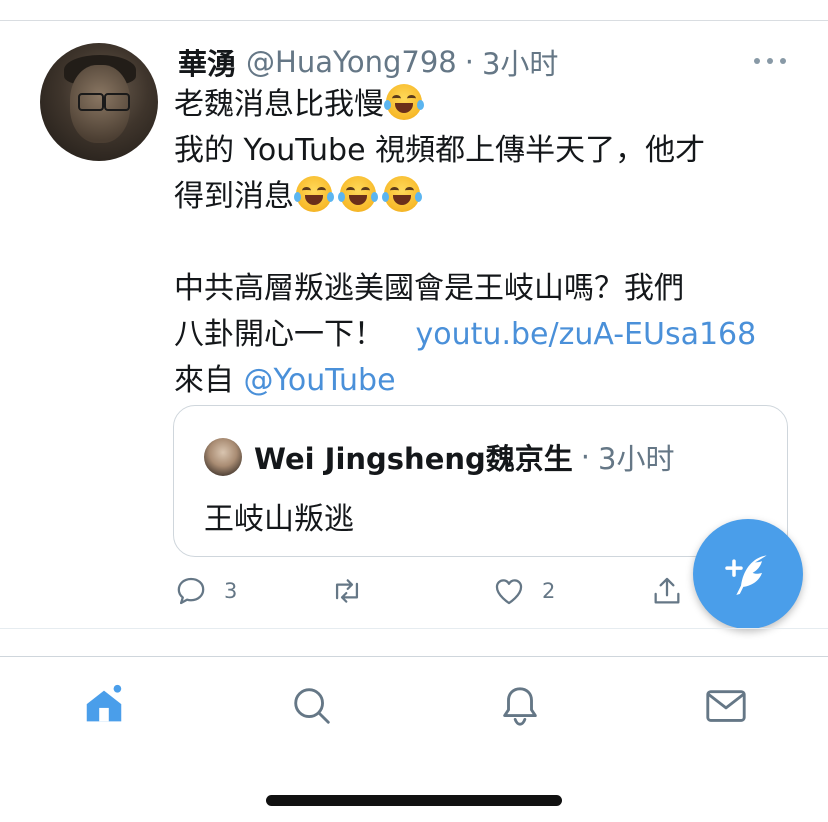 The image size is (828, 822). Describe the element at coordinates (586, 334) in the screenshot. I see `youtube-link: youtu.be/zuA-EUsa168` at that location.